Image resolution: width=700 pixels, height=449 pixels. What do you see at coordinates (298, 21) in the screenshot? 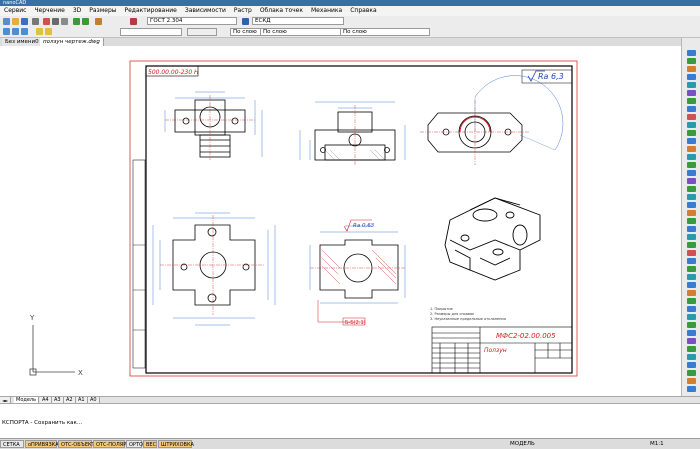
I see `dim-style-select: ЕСКД` at bounding box center [298, 21].